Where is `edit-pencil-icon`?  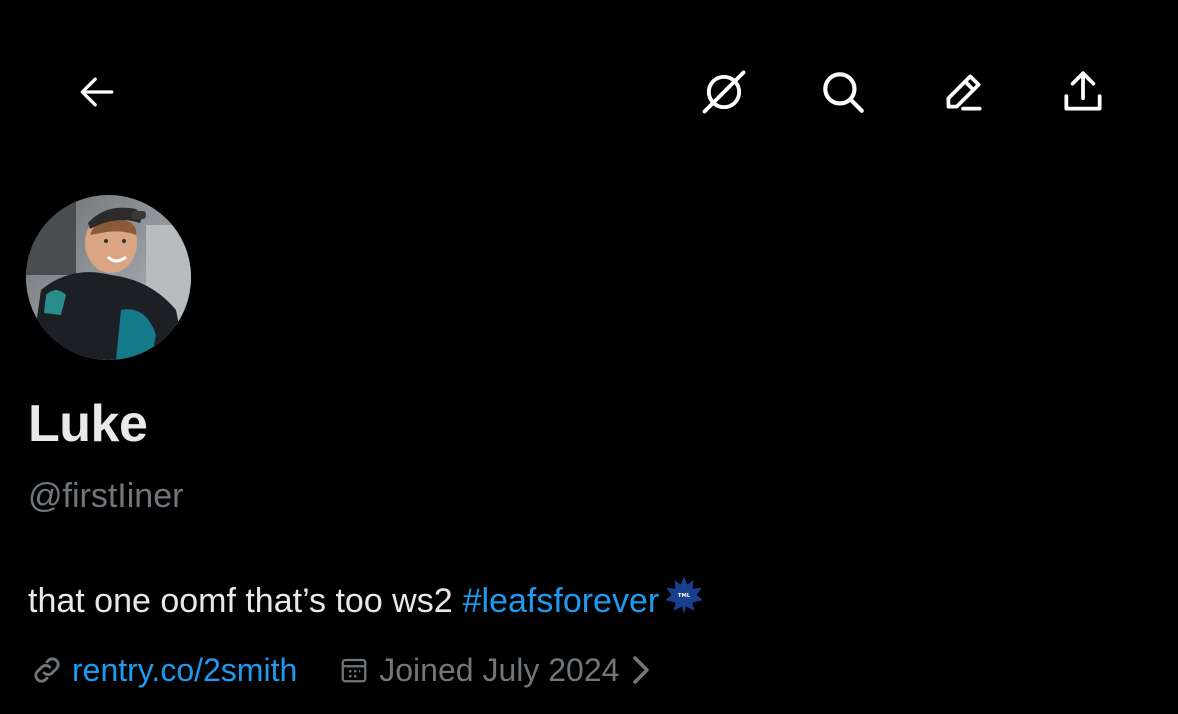
edit-pencil-icon is located at coordinates (964, 92).